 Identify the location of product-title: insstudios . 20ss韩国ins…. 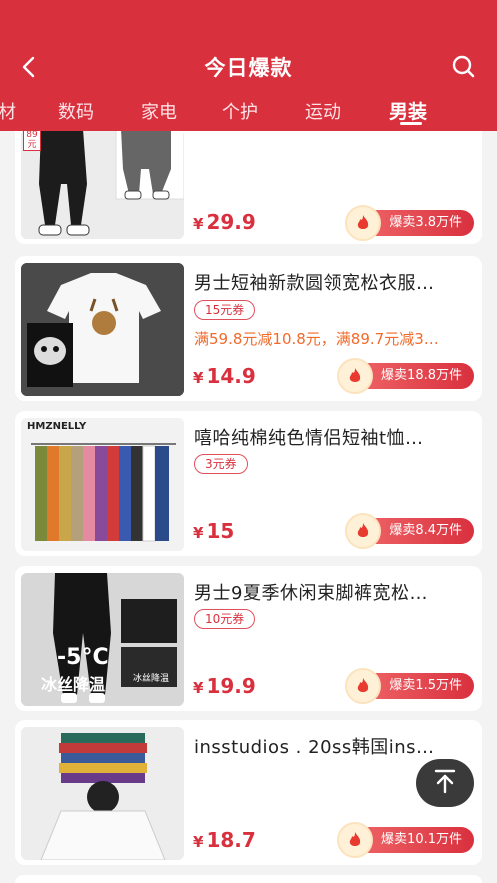
(314, 747).